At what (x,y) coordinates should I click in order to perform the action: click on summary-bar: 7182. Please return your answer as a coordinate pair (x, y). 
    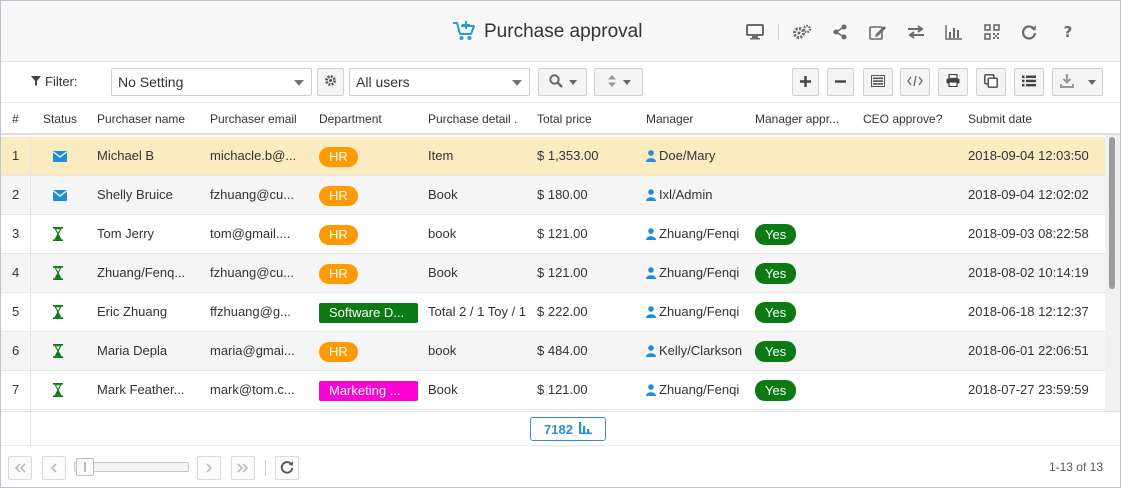
    Looking at the image, I should click on (560, 428).